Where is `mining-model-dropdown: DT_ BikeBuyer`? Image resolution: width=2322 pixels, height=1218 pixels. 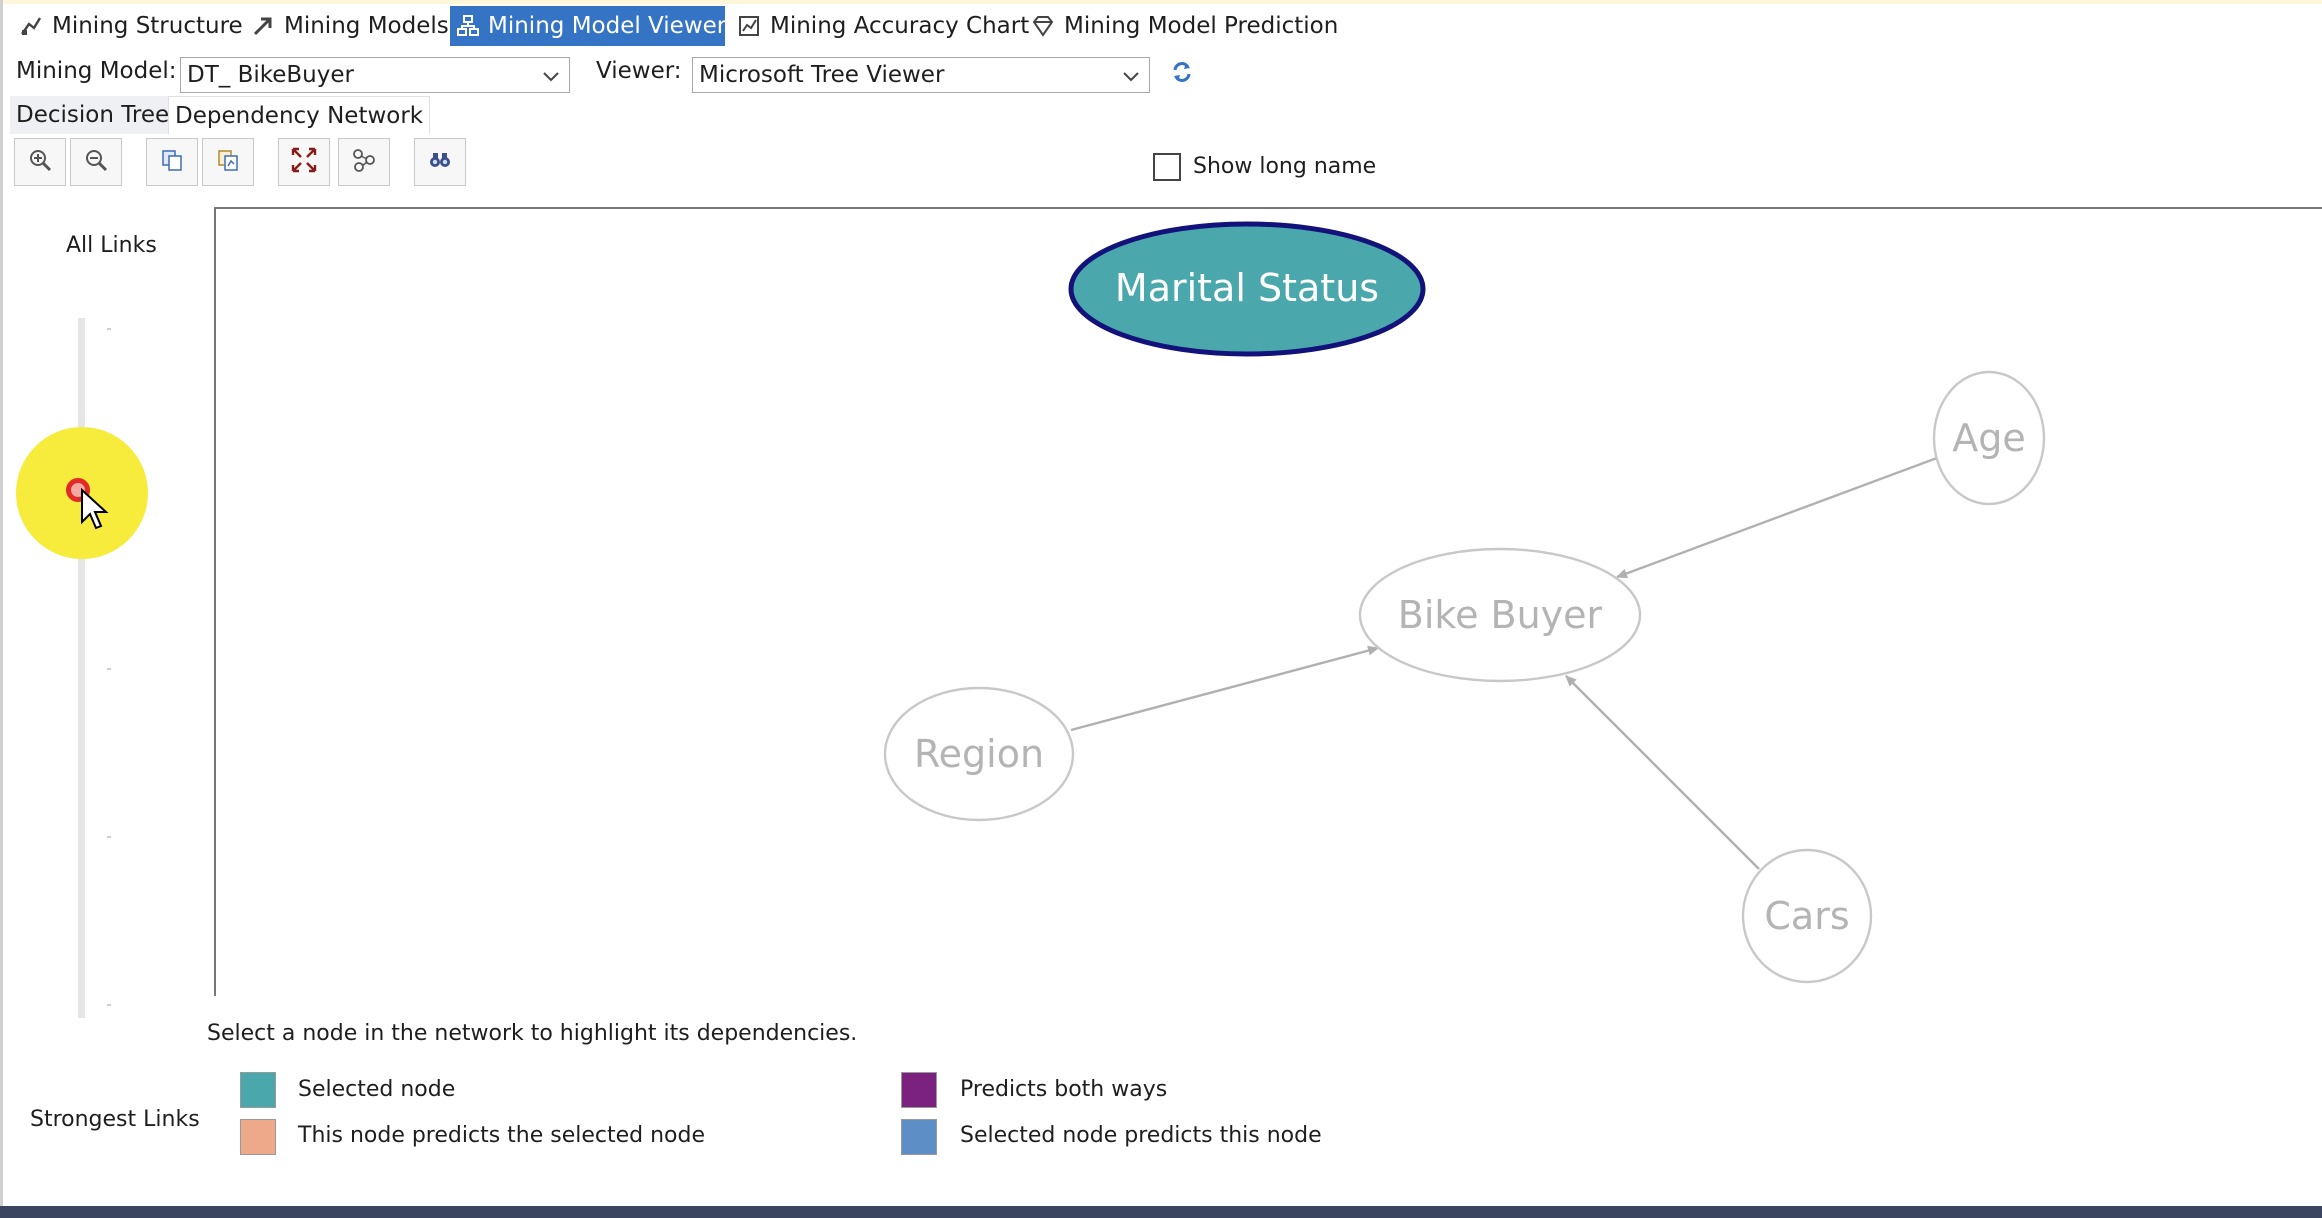 mining-model-dropdown: DT_ BikeBuyer is located at coordinates (375, 75).